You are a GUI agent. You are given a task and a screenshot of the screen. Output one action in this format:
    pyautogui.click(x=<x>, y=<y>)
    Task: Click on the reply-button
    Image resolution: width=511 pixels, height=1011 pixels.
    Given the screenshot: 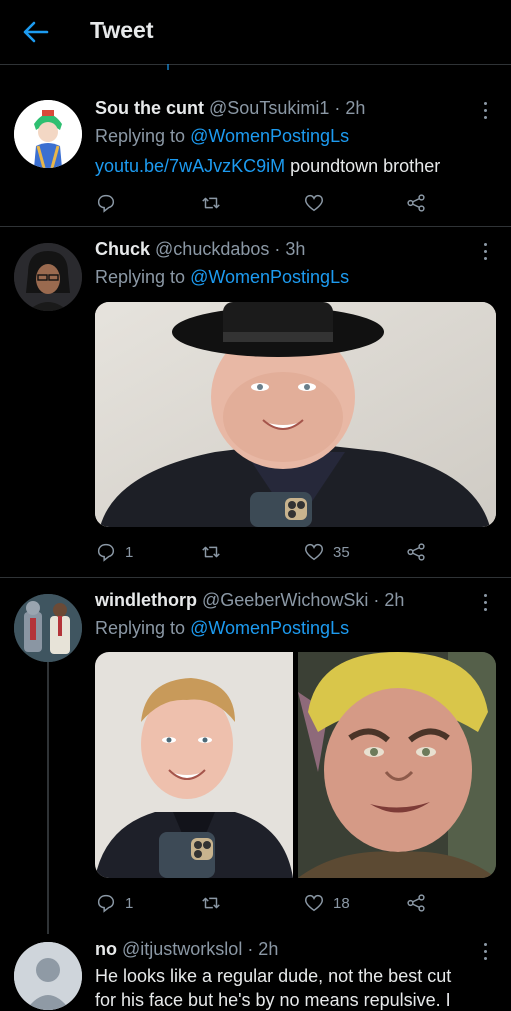 What is the action you would take?
    pyautogui.click(x=106, y=203)
    